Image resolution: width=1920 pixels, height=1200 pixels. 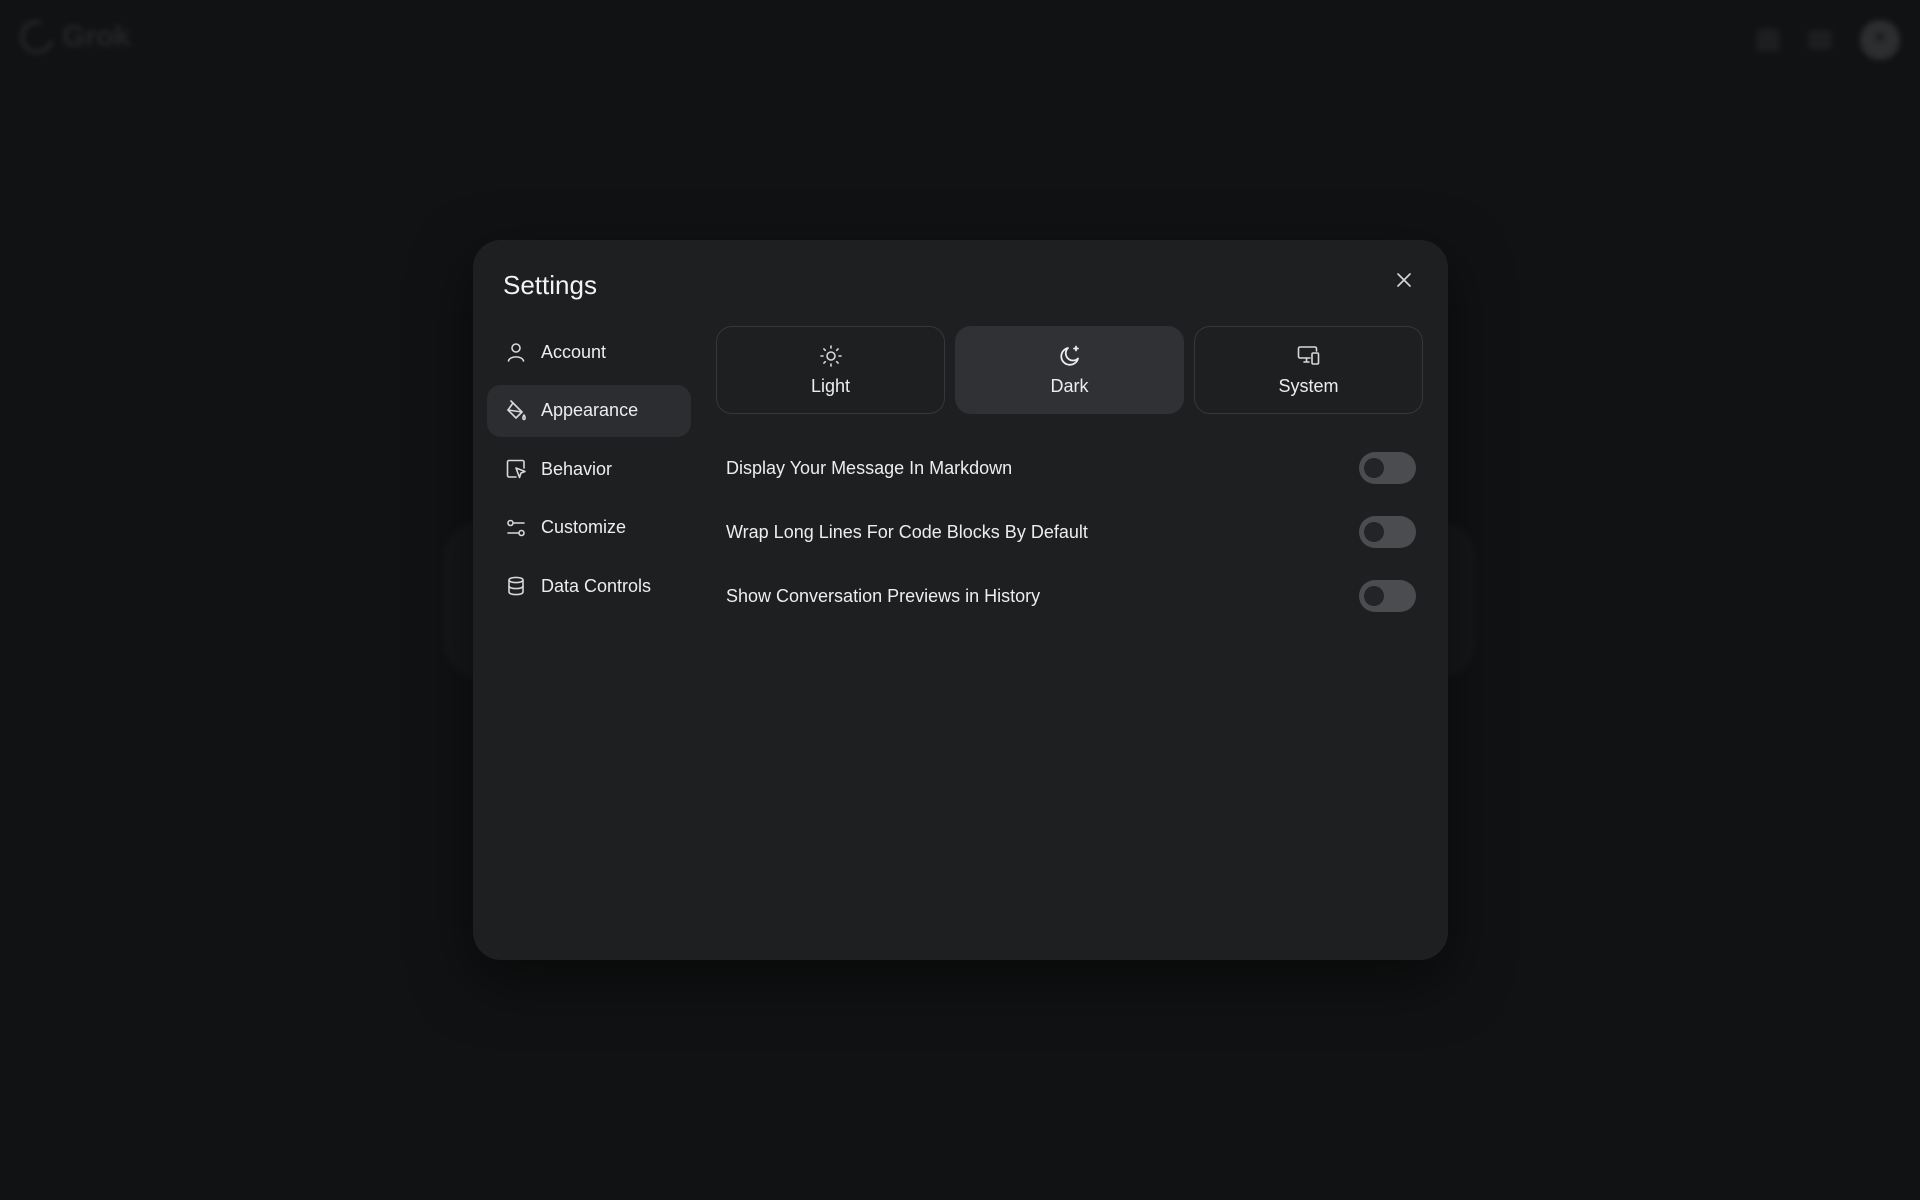 What do you see at coordinates (1387, 596) in the screenshot?
I see `previews-toggle` at bounding box center [1387, 596].